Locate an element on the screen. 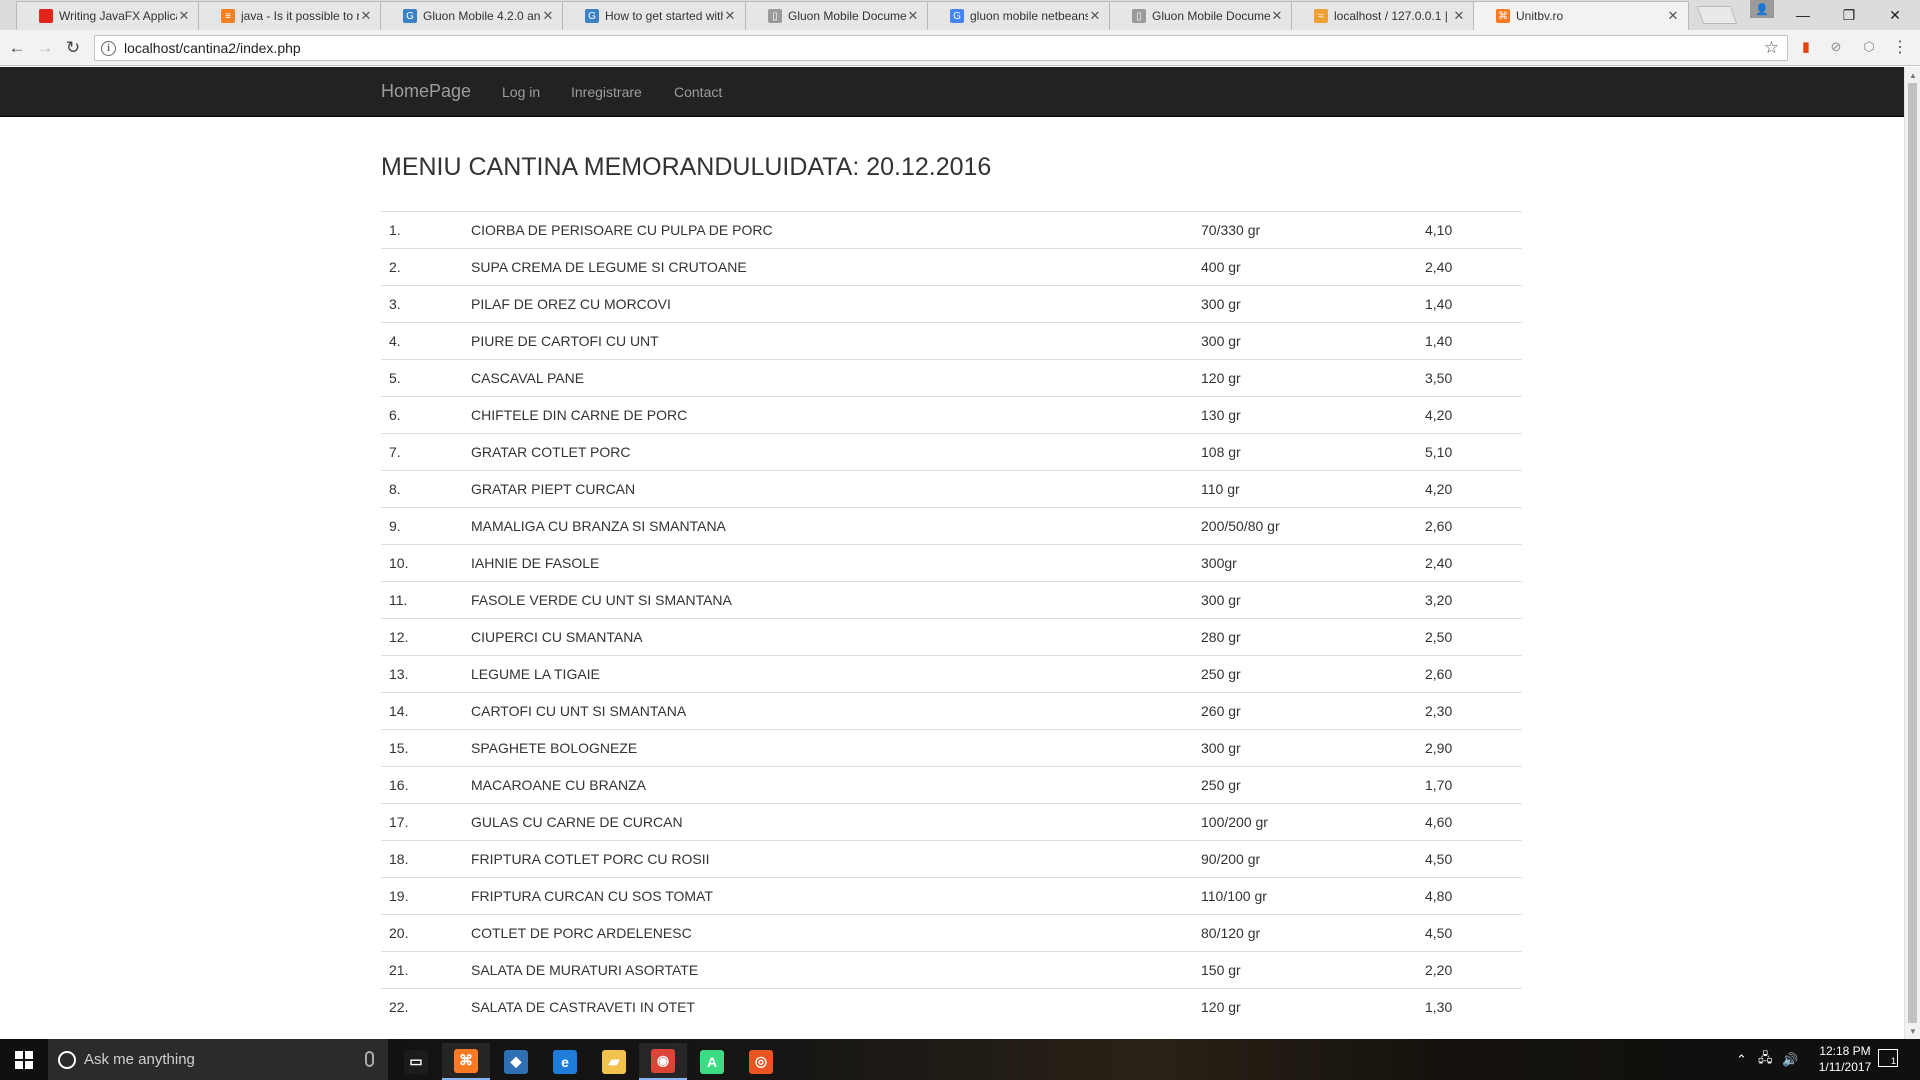 The width and height of the screenshot is (1920, 1080). cortana-search-box: Ask me anything is located at coordinates (218, 1059).